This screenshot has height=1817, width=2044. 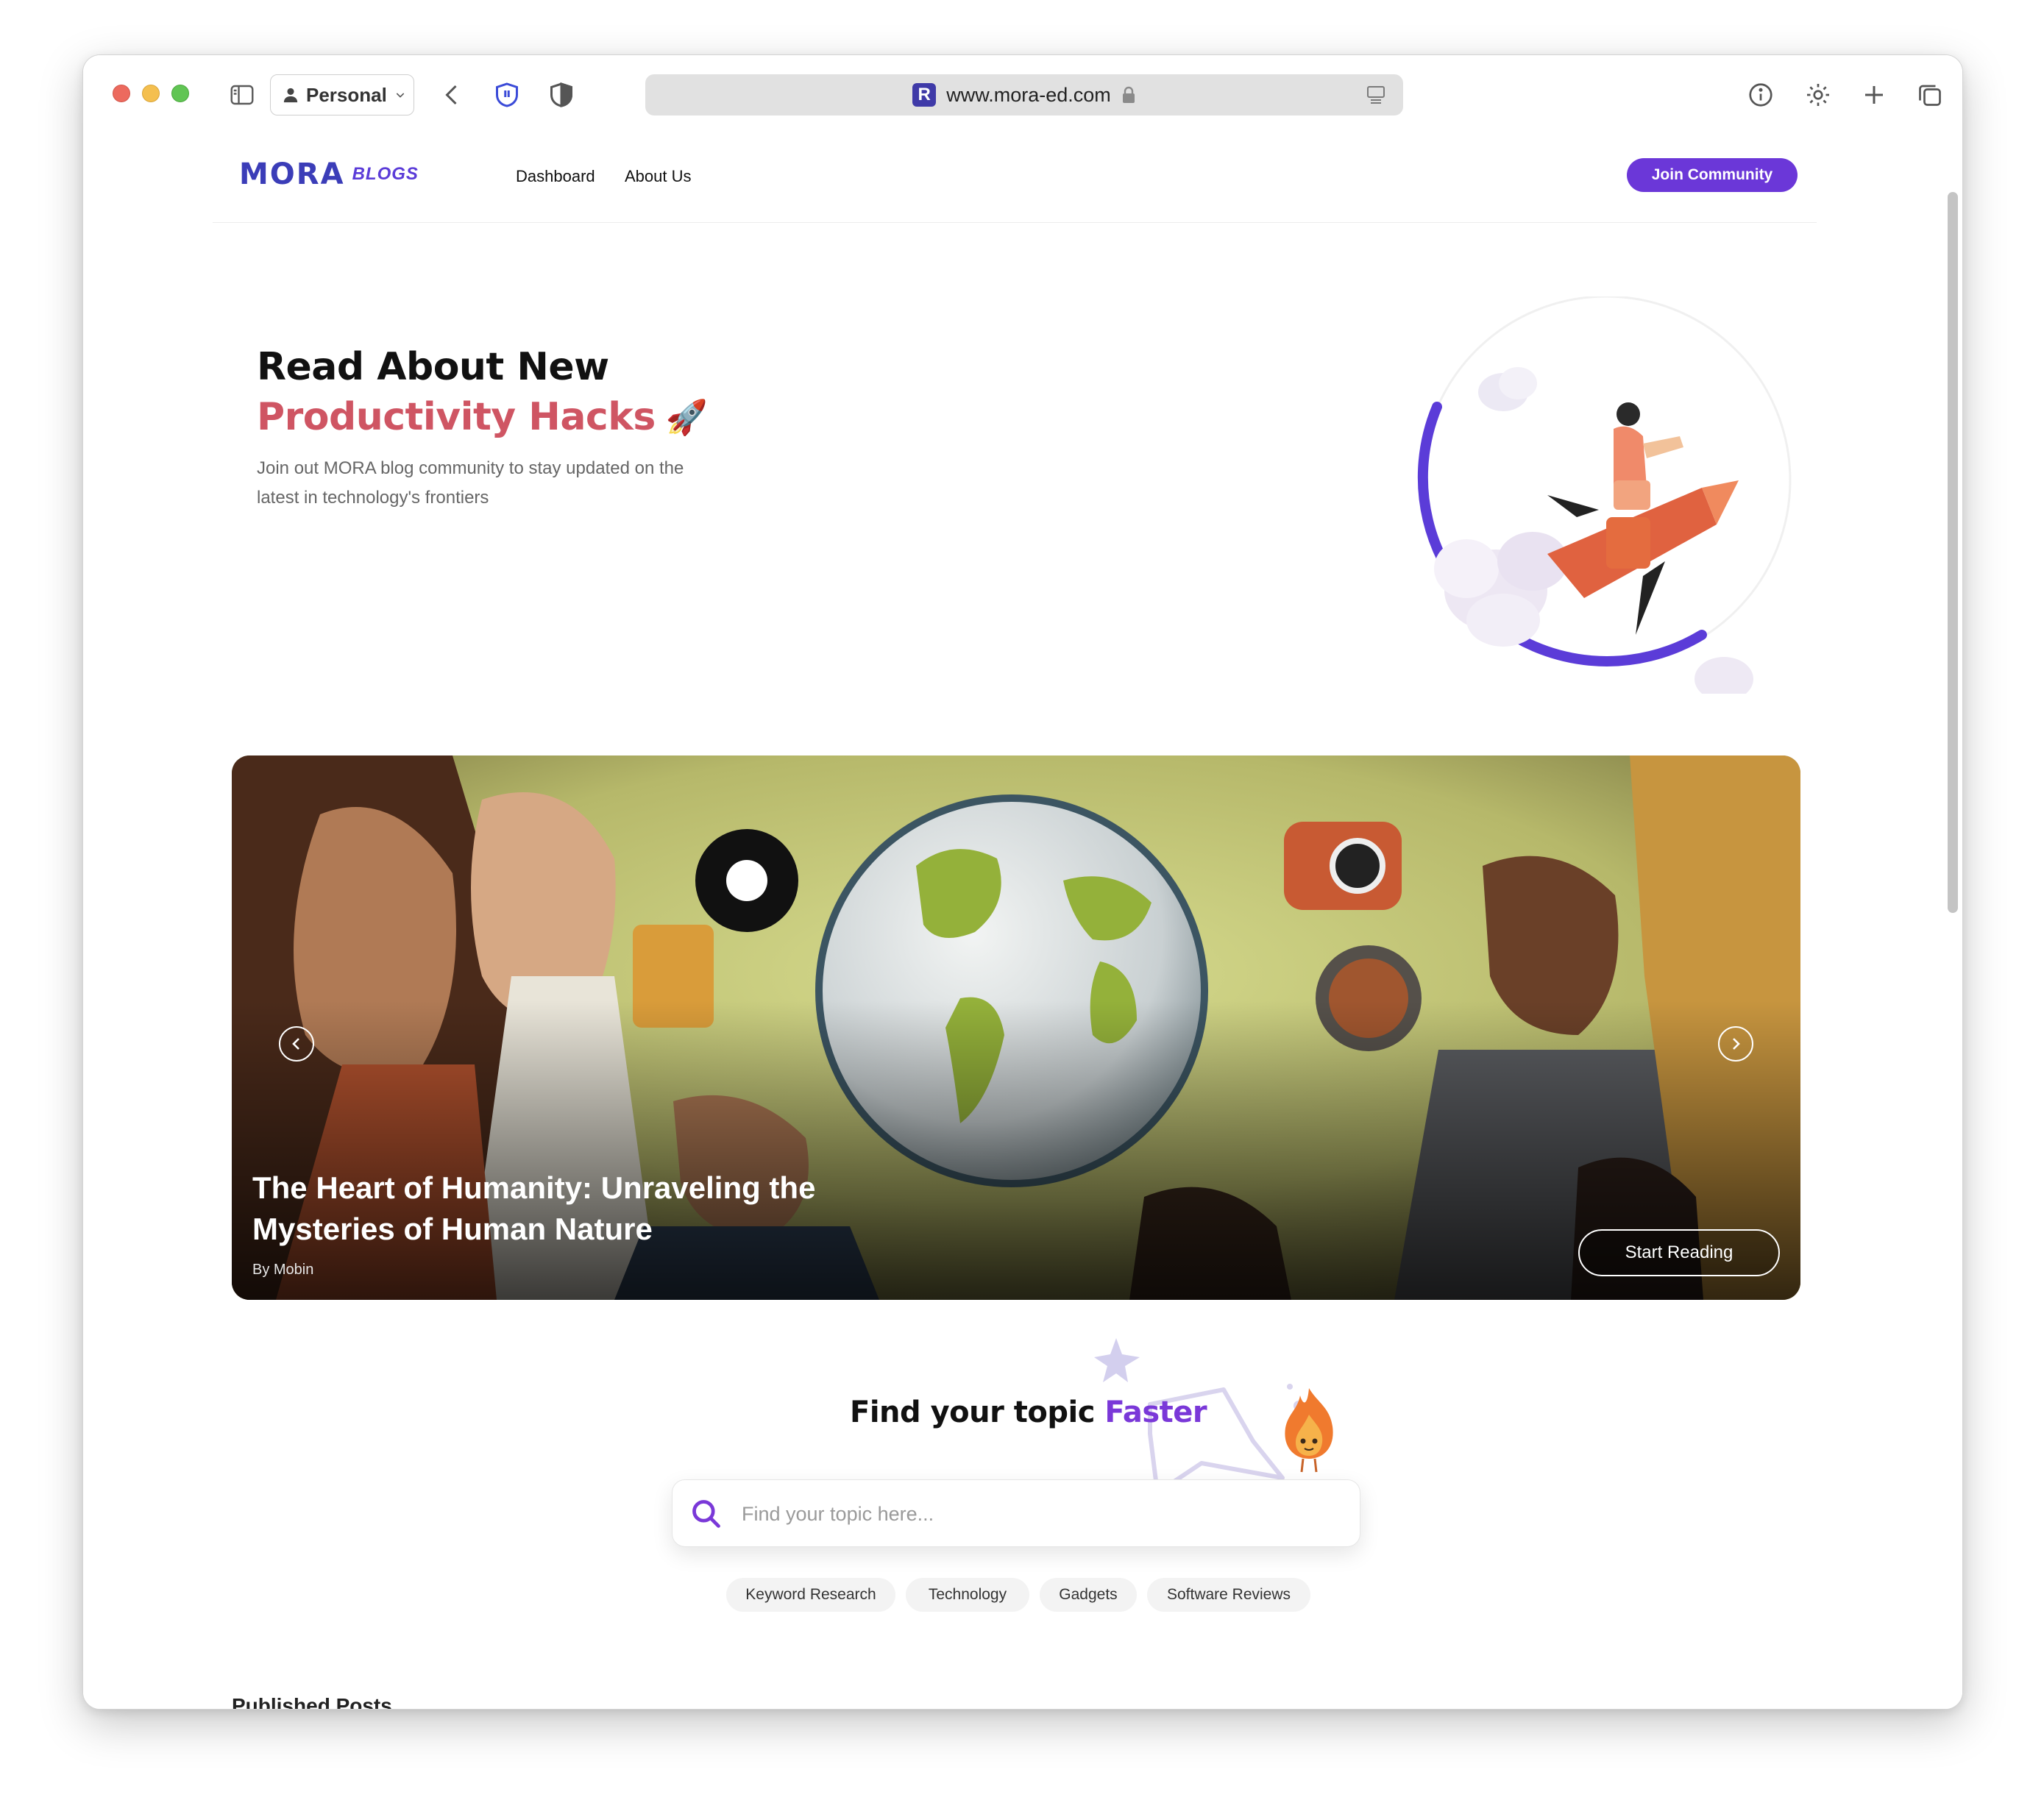 I want to click on site-logo: MORA BLOGS, so click(x=329, y=174).